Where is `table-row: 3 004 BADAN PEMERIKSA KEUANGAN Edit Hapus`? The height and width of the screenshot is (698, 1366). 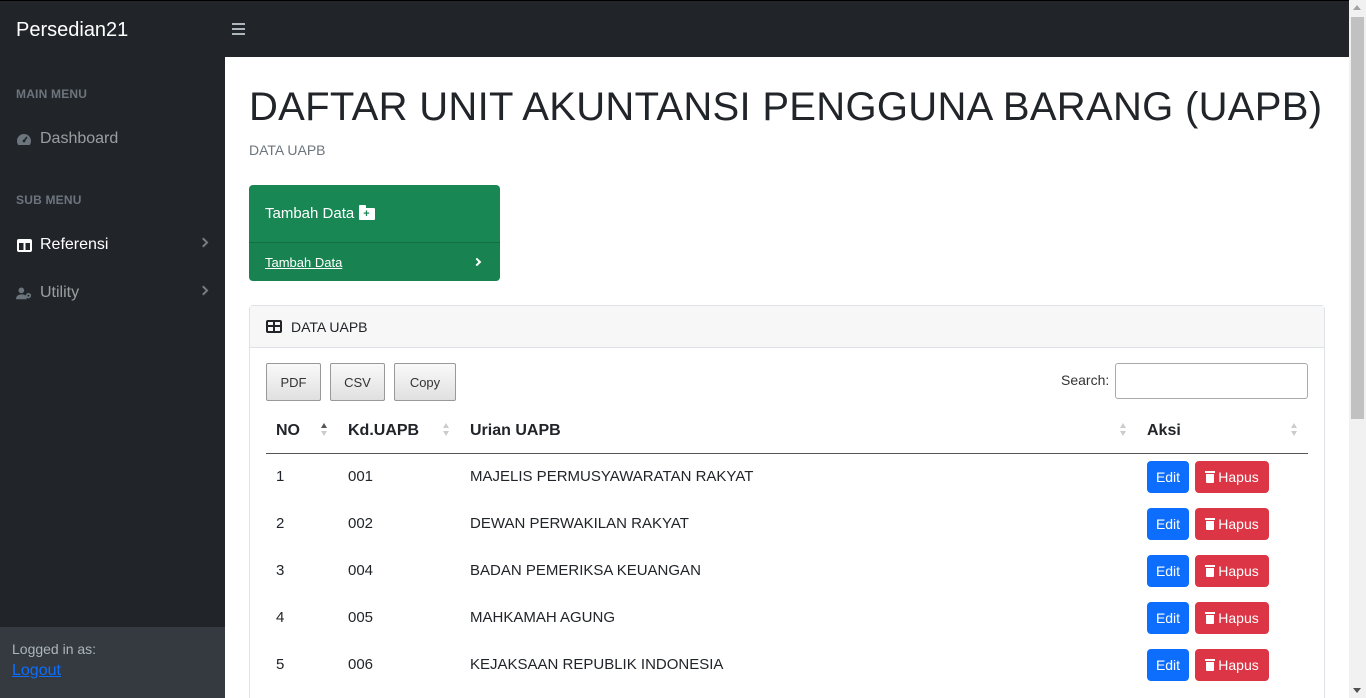
table-row: 3 004 BADAN PEMERIKSA KEUANGAN Edit Hapus is located at coordinates (787, 570).